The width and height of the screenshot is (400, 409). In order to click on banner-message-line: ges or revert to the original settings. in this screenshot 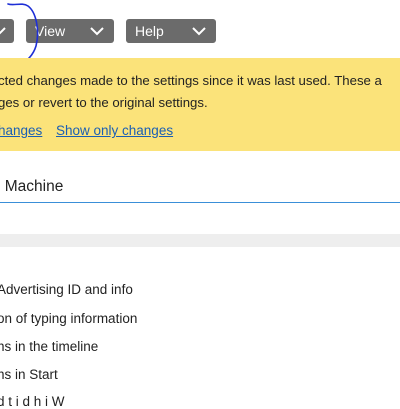, I will do `click(104, 102)`.